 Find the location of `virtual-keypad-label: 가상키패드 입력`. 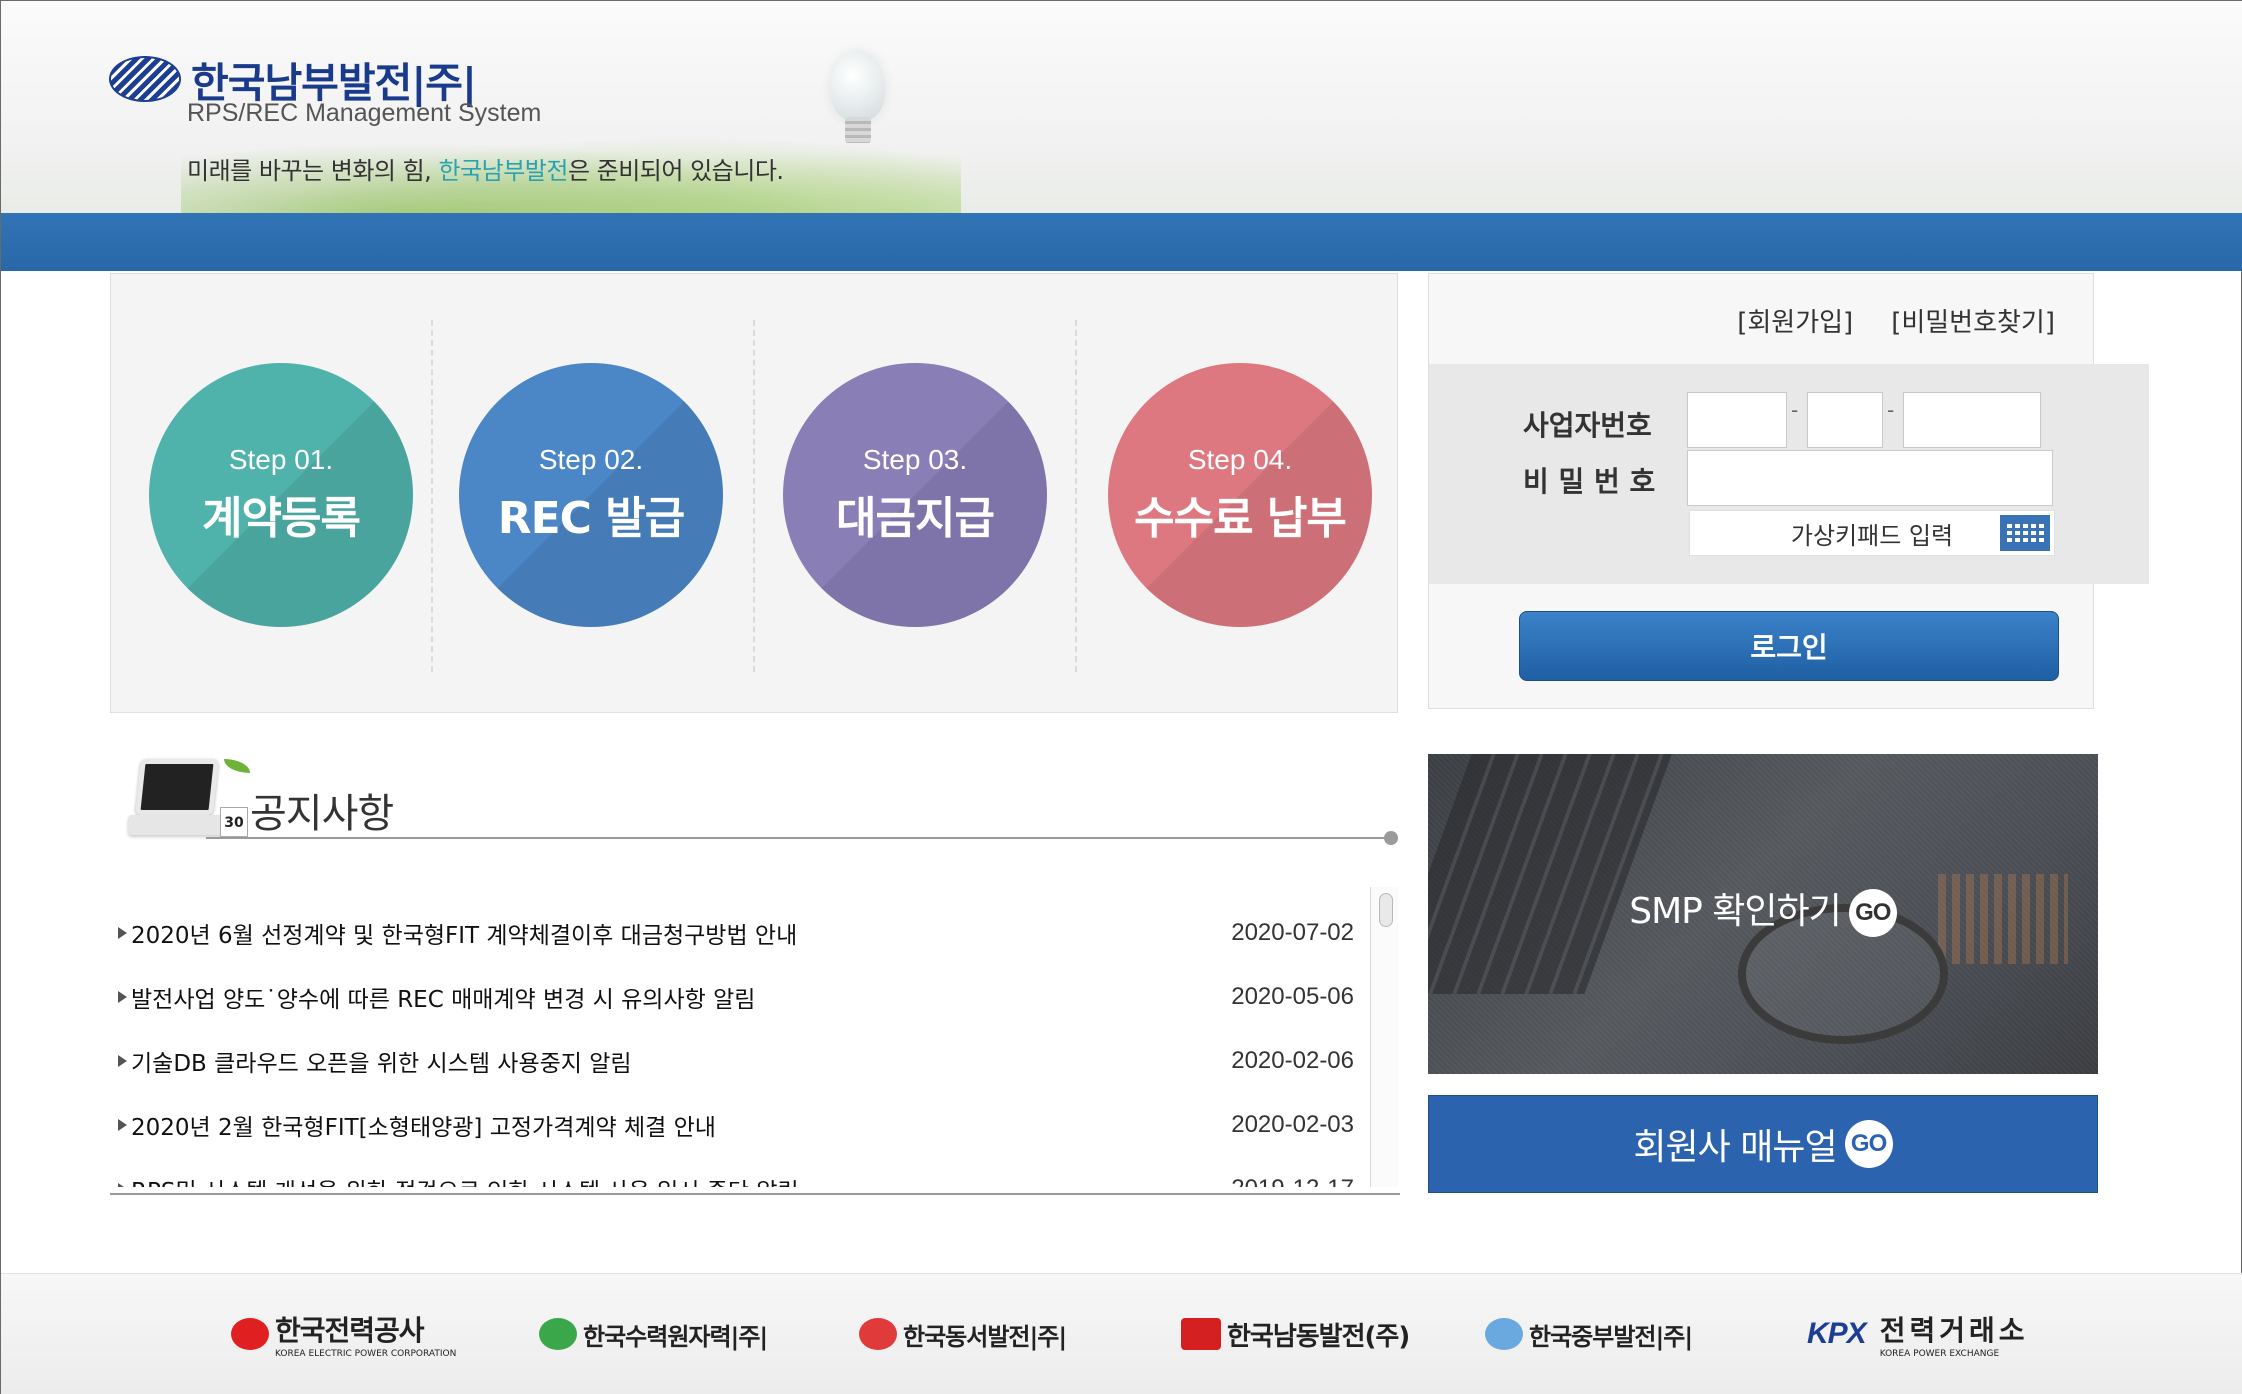

virtual-keypad-label: 가상키패드 입력 is located at coordinates (1872, 535).